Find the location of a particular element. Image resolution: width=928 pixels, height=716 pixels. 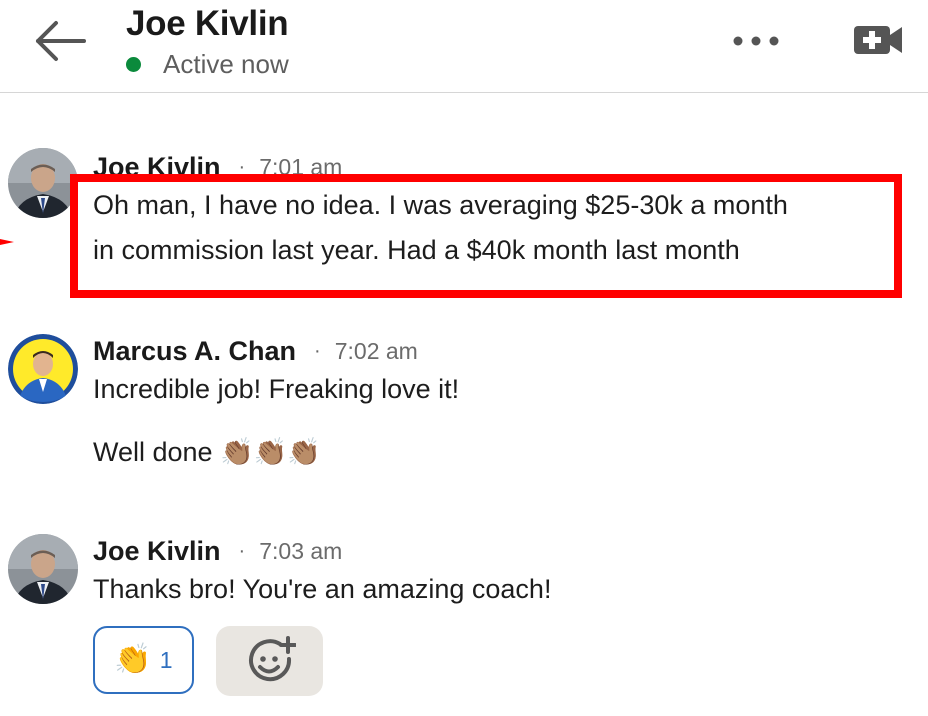

add-reaction-button is located at coordinates (269, 661).